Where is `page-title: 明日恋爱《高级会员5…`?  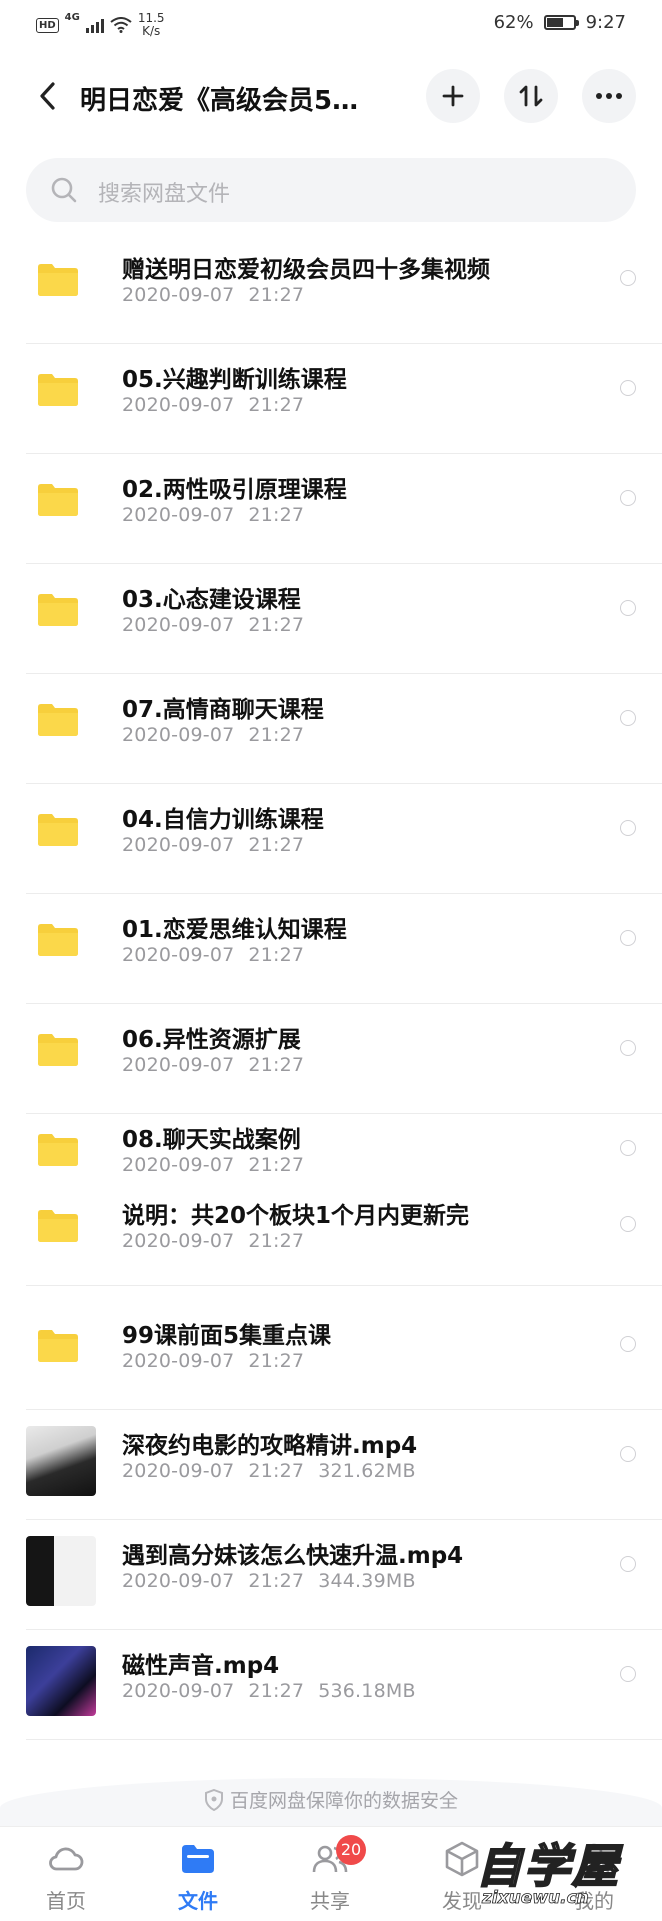
page-title: 明日恋爱《高级会员5… is located at coordinates (219, 101).